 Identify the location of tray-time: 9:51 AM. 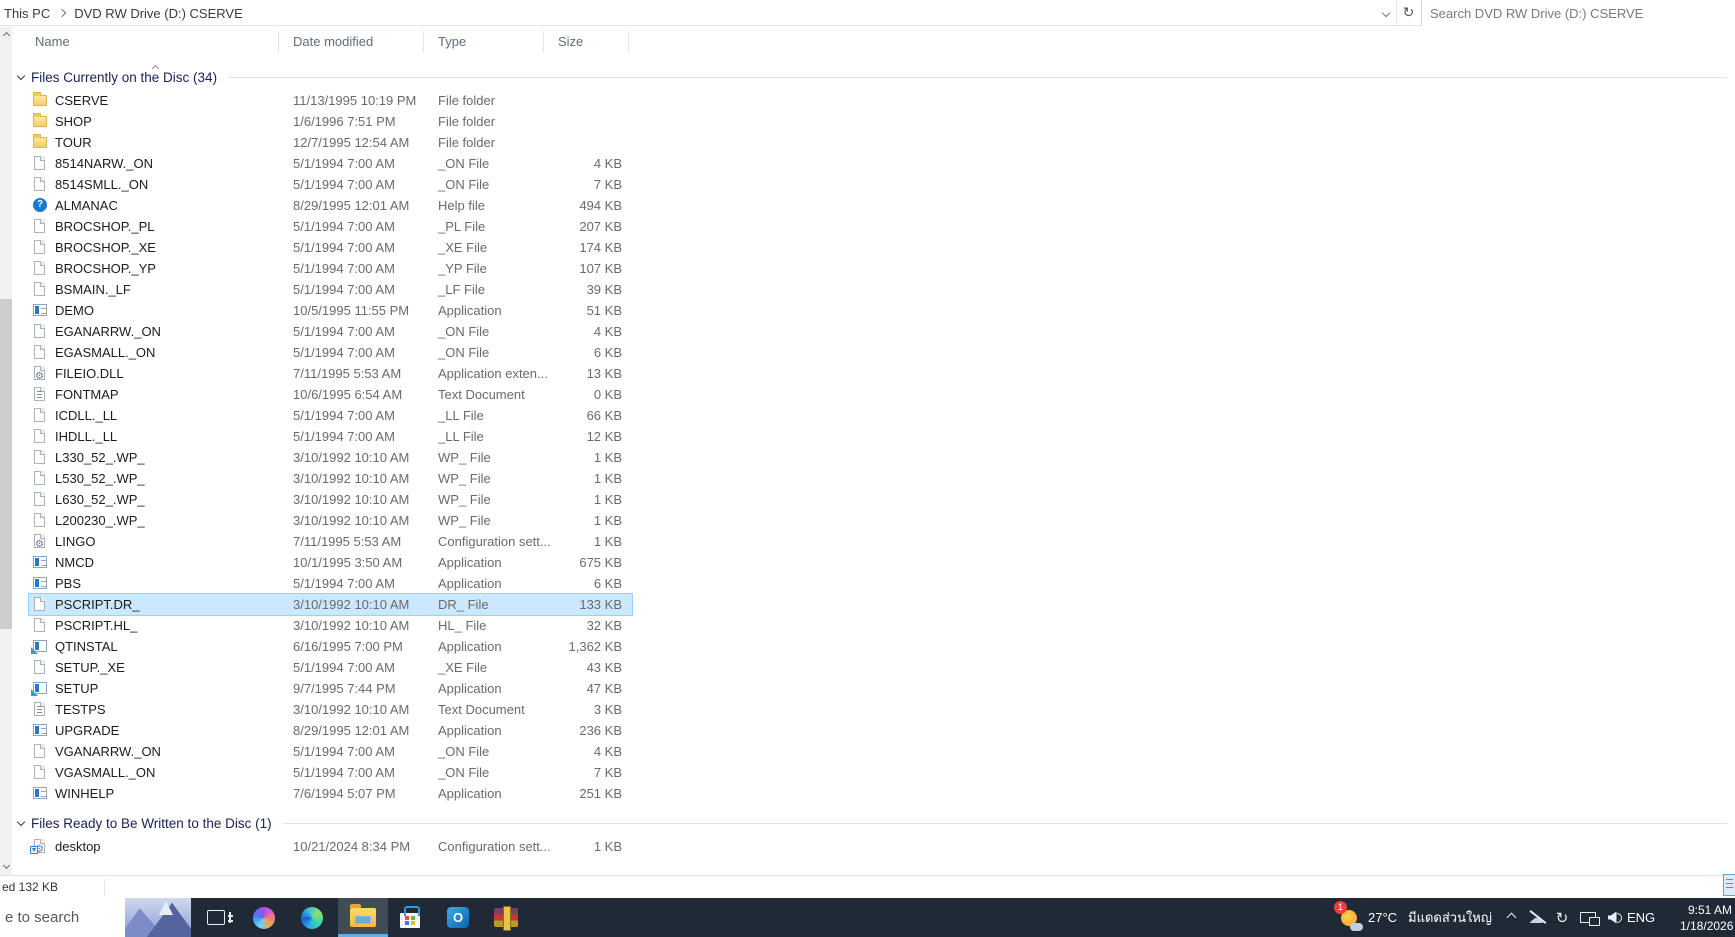
(1709, 910).